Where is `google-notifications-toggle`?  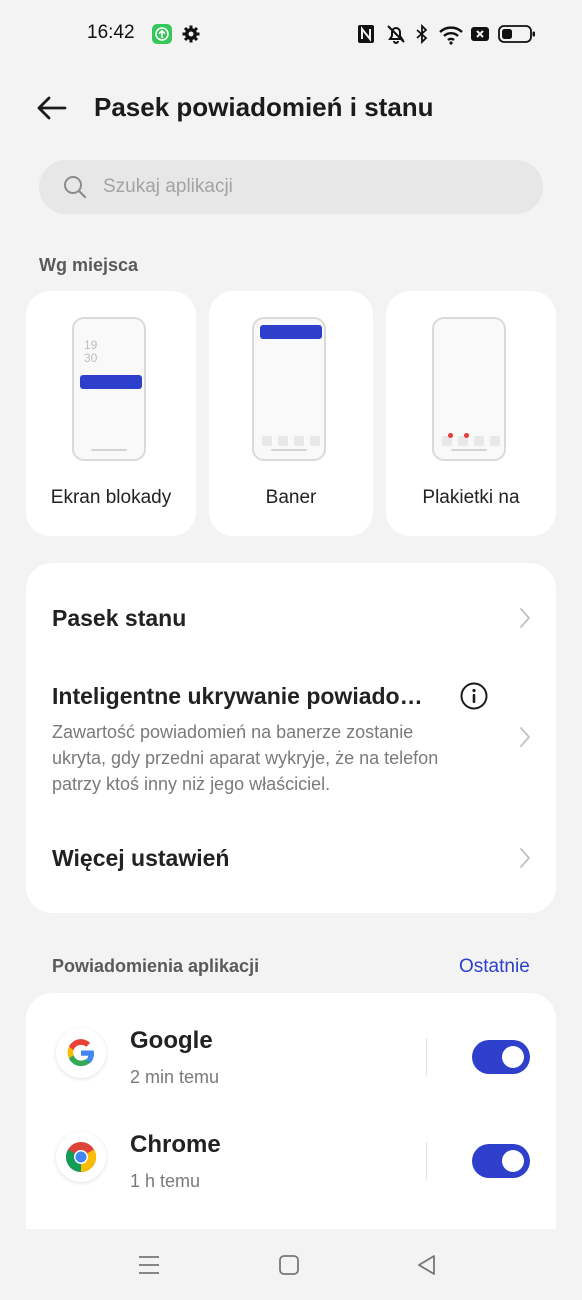 google-notifications-toggle is located at coordinates (501, 1057).